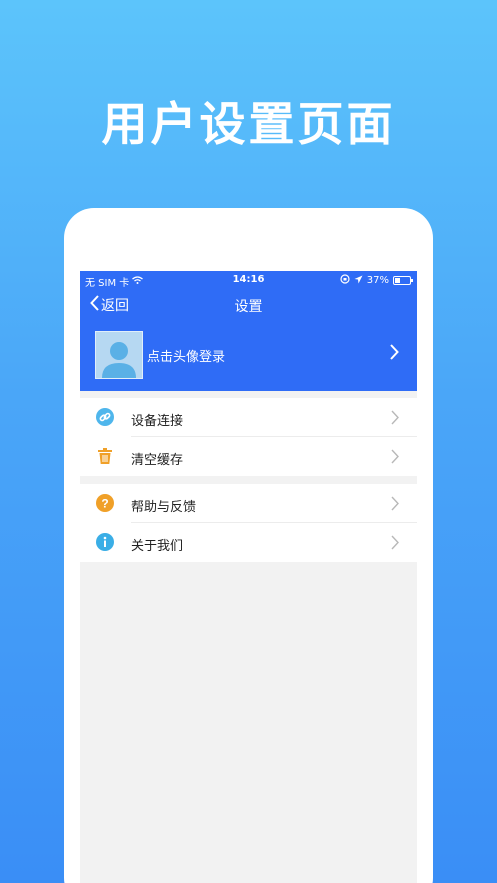 Image resolution: width=497 pixels, height=883 pixels. I want to click on login-prompt: 点击头像登录, so click(186, 357).